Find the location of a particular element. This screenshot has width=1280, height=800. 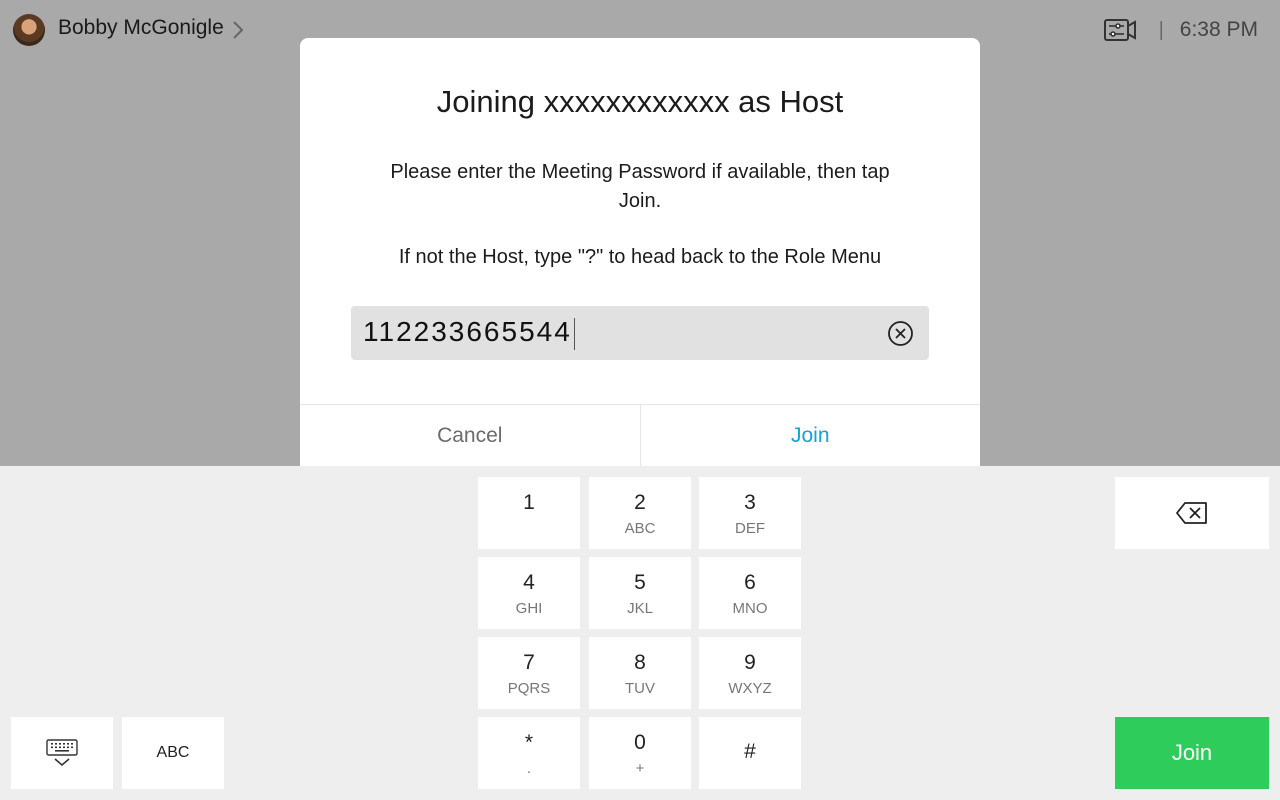

key-hash: # is located at coordinates (750, 753).